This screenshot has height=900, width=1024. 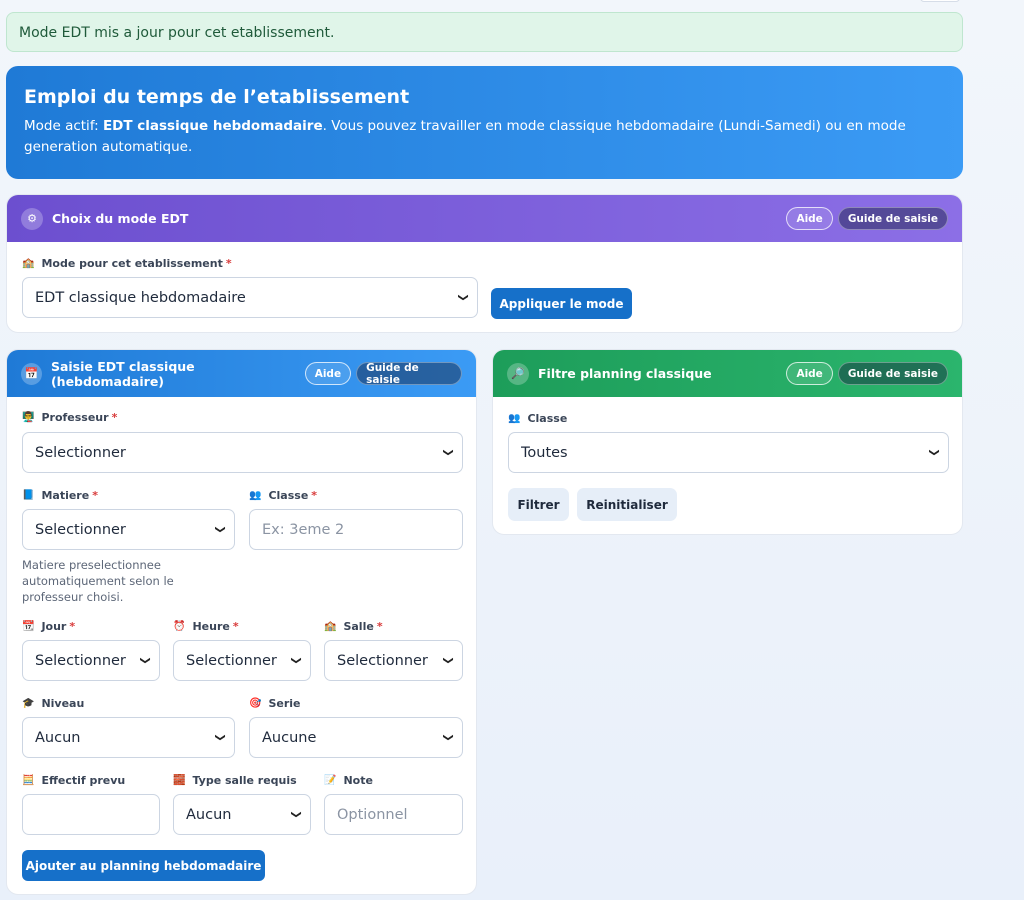 I want to click on matiere-select-value: Selectionner, so click(x=80, y=529).